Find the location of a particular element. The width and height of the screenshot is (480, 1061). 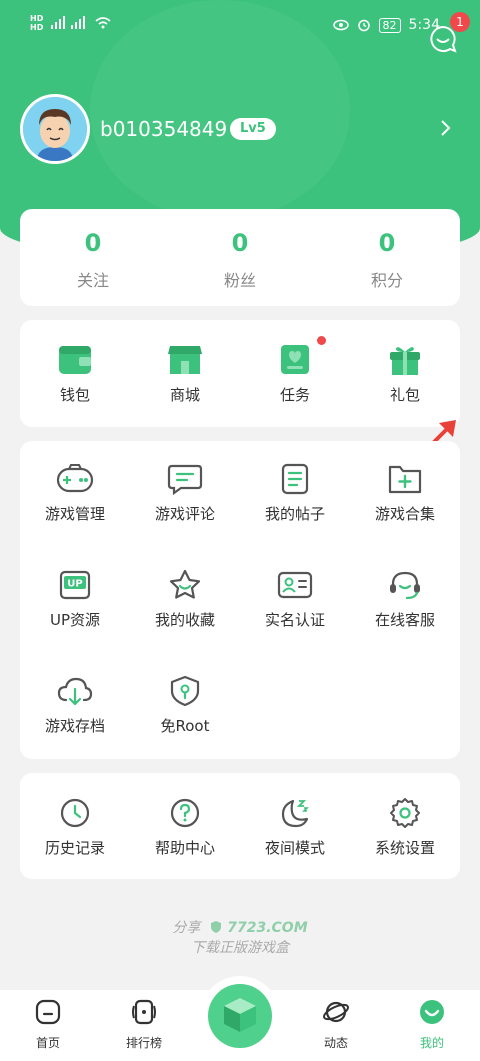

shop-button: 商城 is located at coordinates (185, 373).